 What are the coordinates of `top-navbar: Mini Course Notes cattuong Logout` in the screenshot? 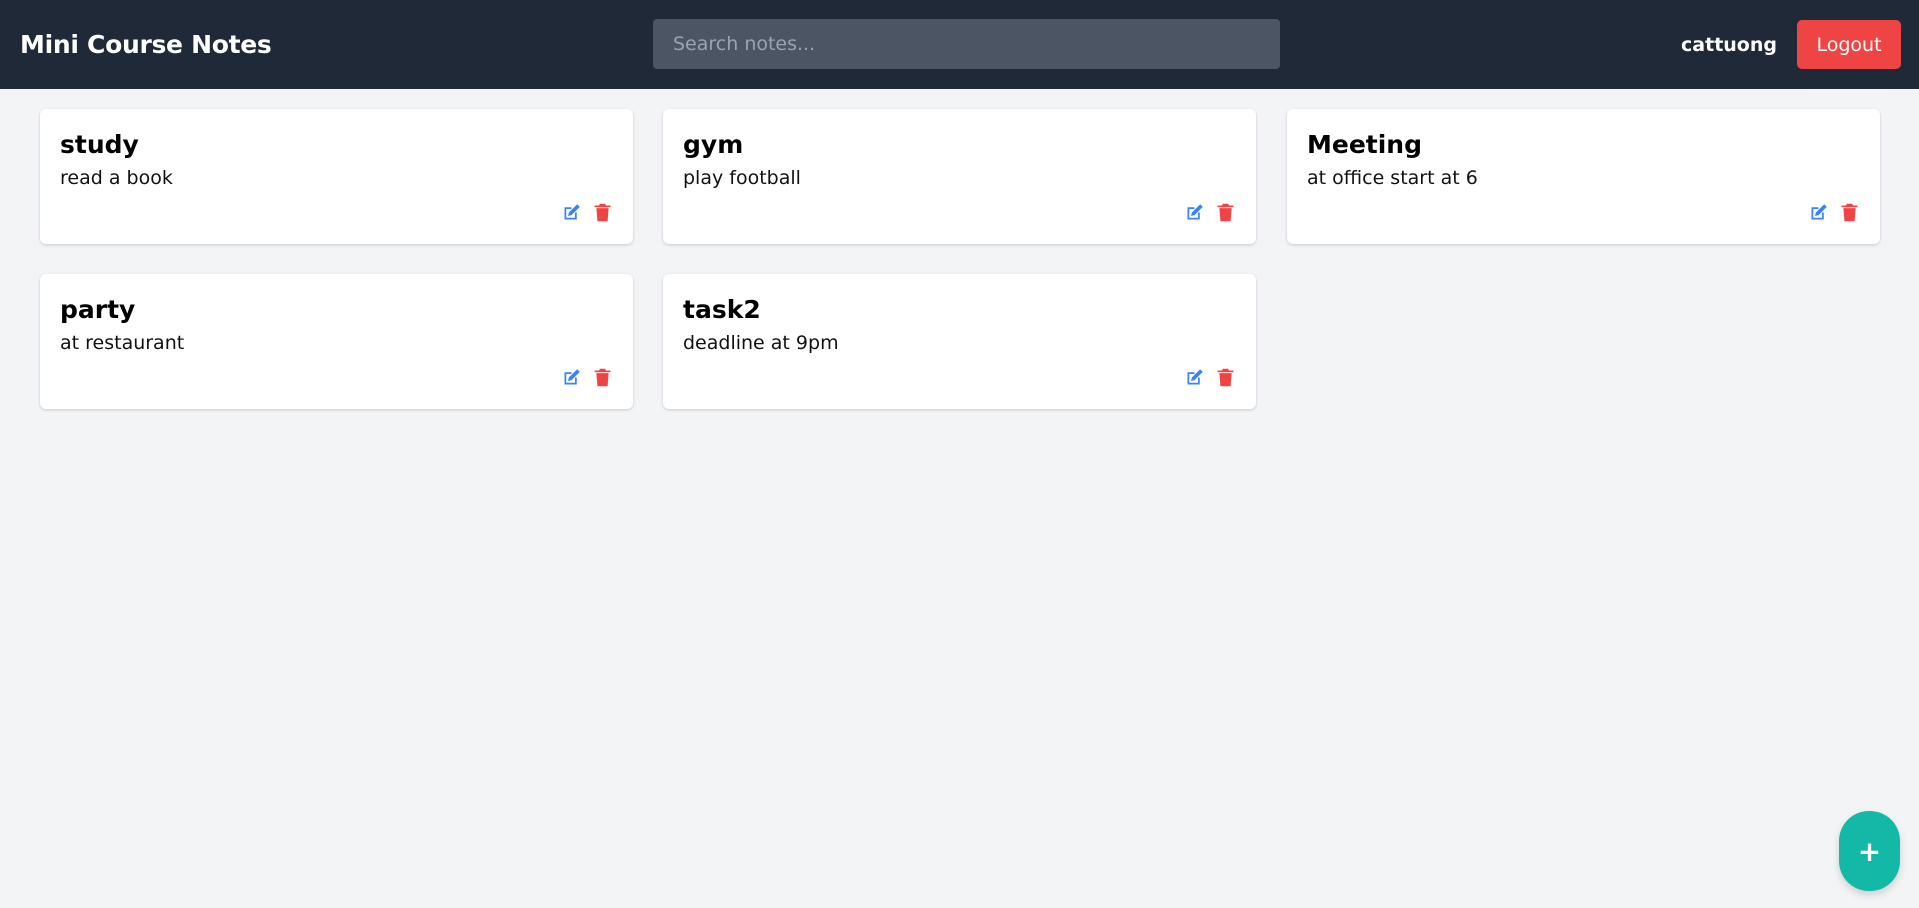 It's located at (959, 44).